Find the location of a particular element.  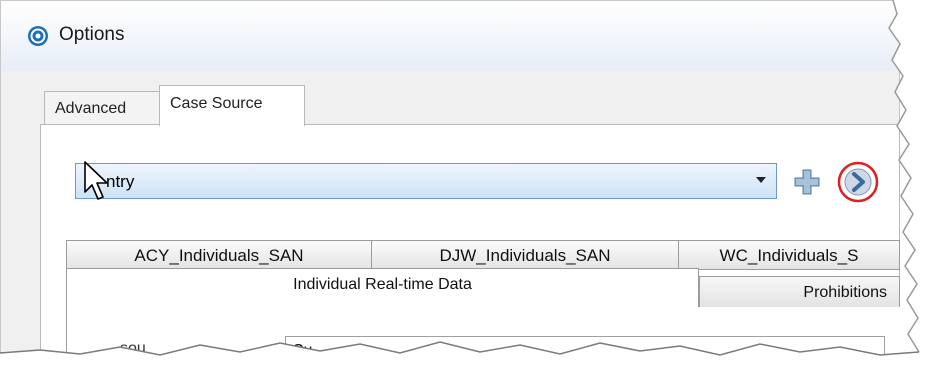

tab-case-source: Case Source is located at coordinates (232, 105).